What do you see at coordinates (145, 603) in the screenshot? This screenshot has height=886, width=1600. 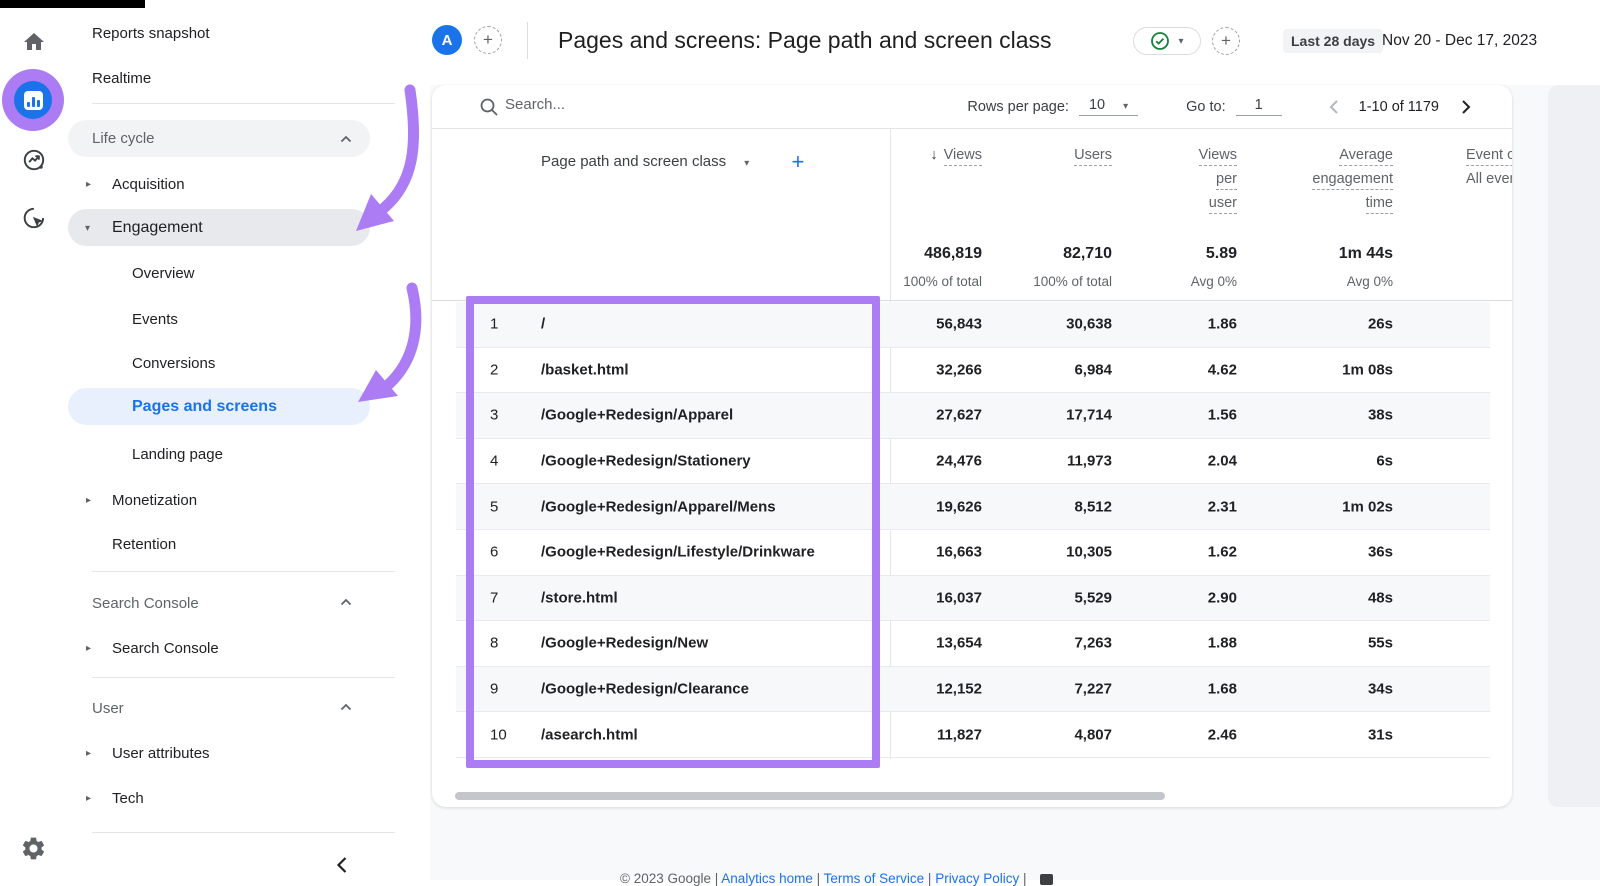 I see `section-search-console: Search Console` at bounding box center [145, 603].